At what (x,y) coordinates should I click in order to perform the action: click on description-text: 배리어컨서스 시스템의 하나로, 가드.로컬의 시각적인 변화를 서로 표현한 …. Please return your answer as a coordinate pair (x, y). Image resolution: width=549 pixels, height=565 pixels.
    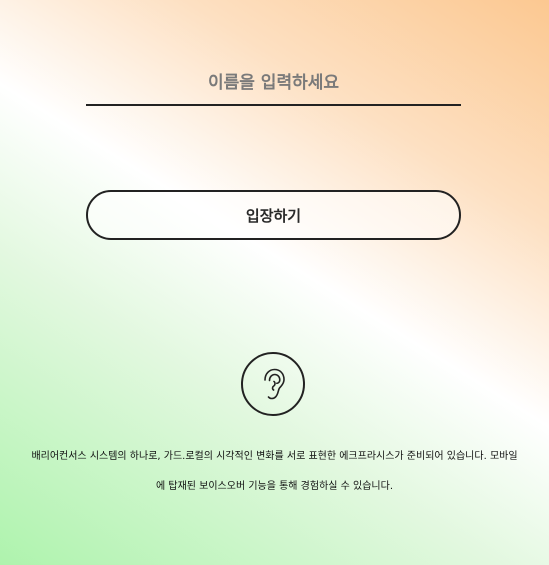
    Looking at the image, I should click on (274, 471).